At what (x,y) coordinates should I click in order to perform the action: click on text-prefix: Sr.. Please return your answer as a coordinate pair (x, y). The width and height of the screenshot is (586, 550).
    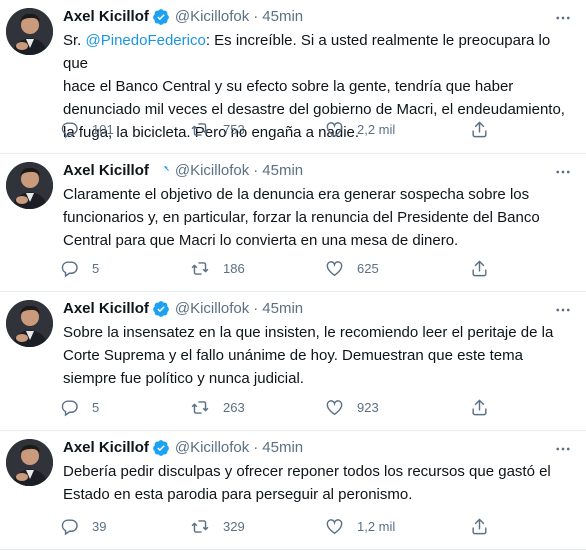
    Looking at the image, I should click on (74, 40).